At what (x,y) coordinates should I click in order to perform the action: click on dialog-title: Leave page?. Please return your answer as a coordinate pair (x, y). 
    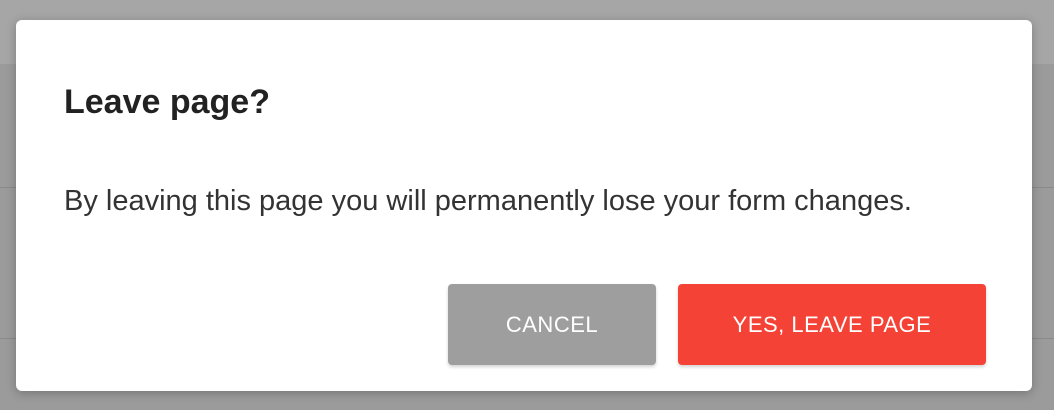
    Looking at the image, I should click on (167, 102).